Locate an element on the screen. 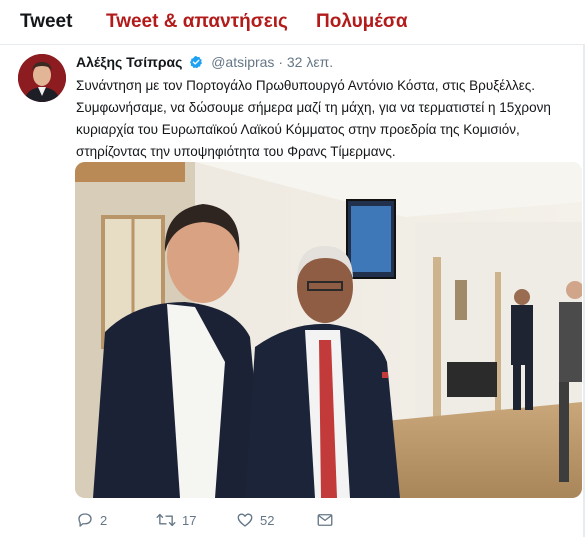  profile-tabs: Tweet Tweet & απαντήσεις Πολυμέσα is located at coordinates (292, 22).